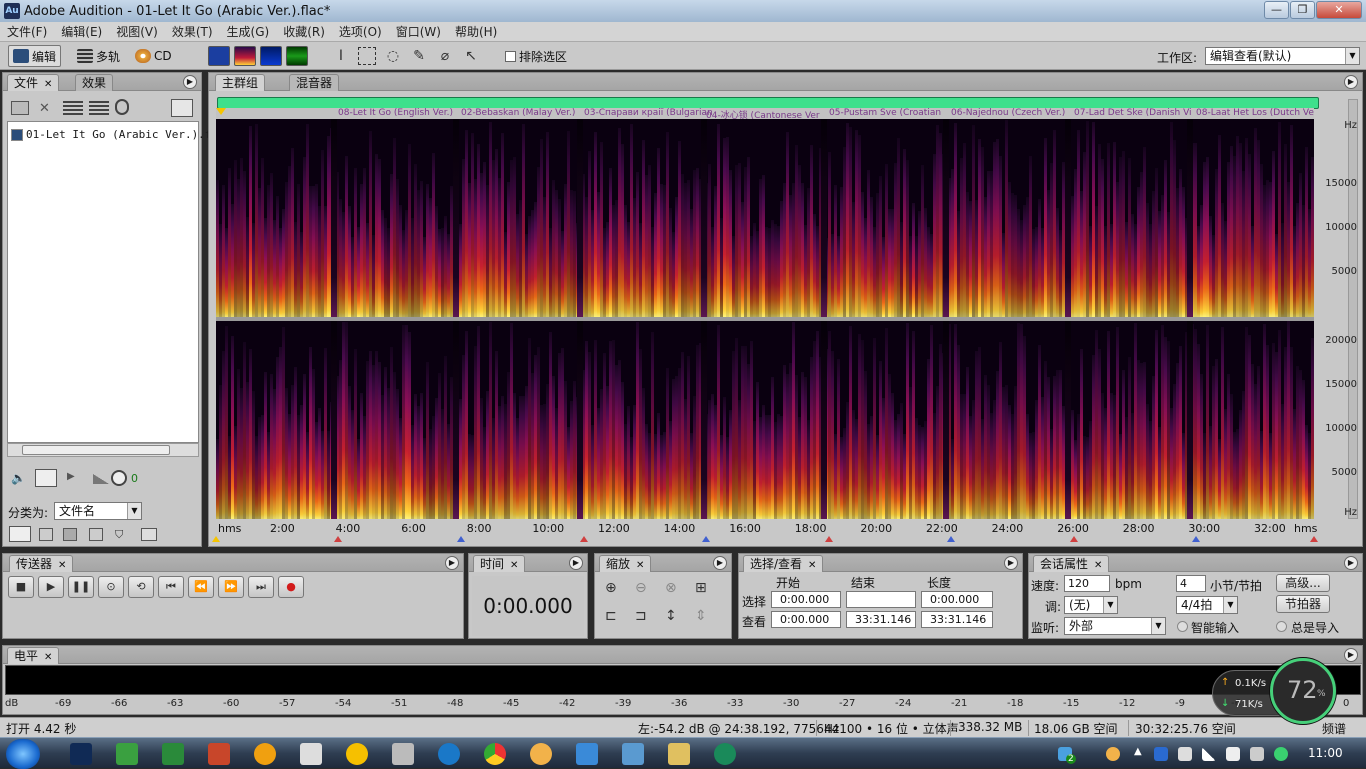  What do you see at coordinates (70, 534) in the screenshot?
I see `show-video-icon` at bounding box center [70, 534].